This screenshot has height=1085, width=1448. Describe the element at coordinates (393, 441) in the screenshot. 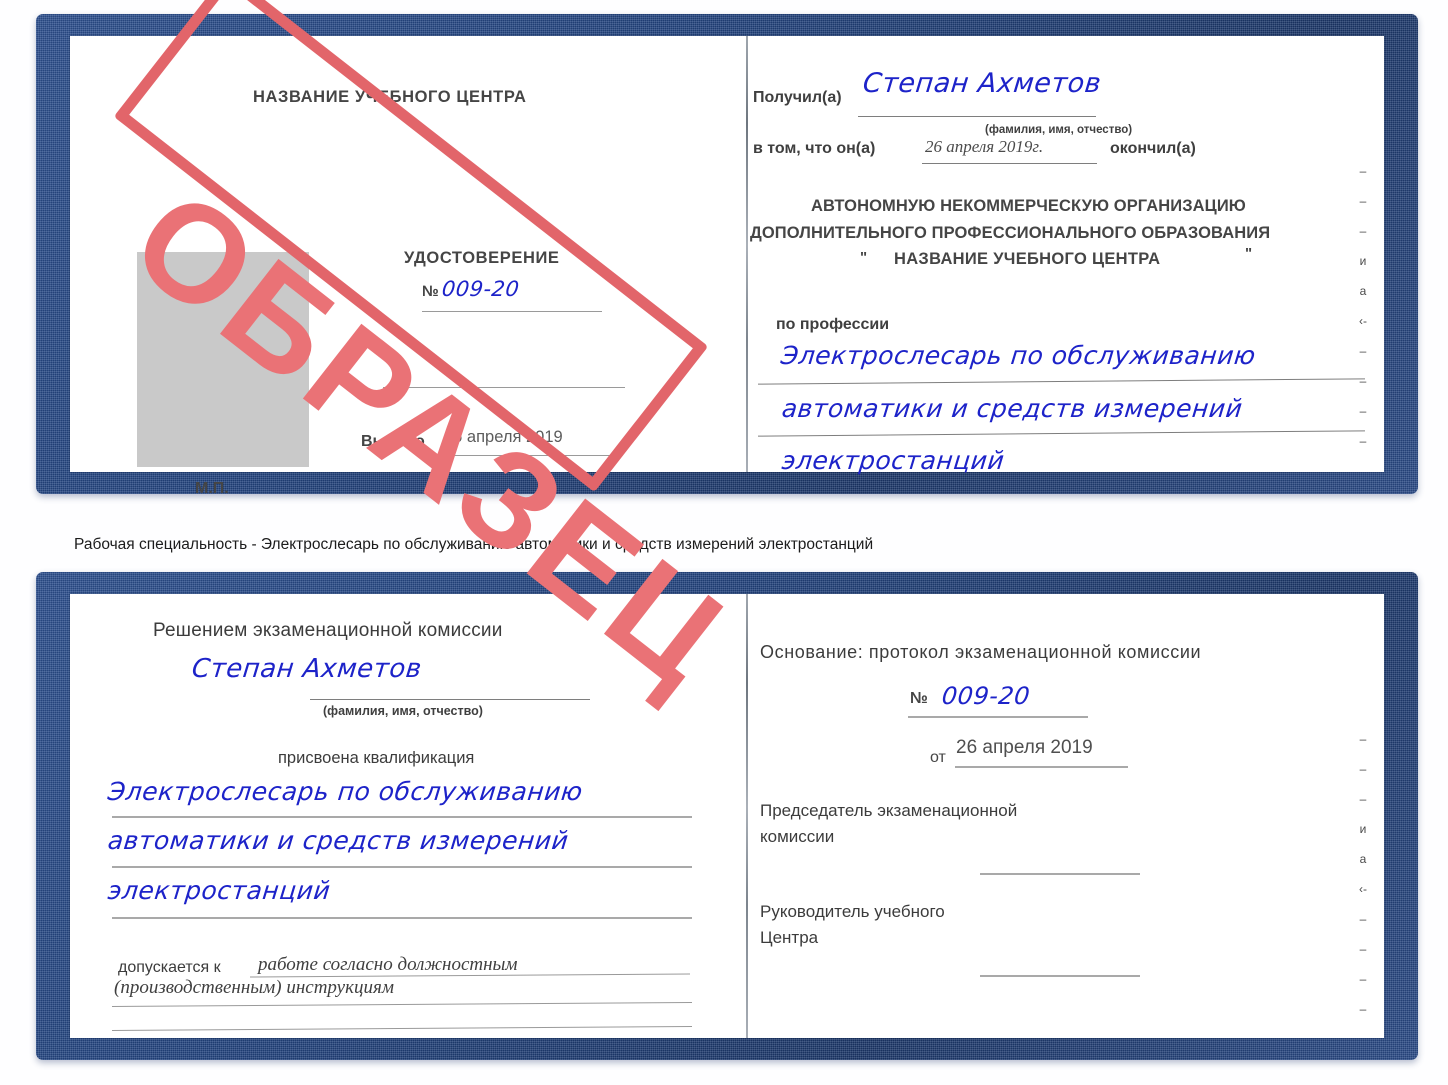

I see `top-left-issued-label: Выдано` at that location.